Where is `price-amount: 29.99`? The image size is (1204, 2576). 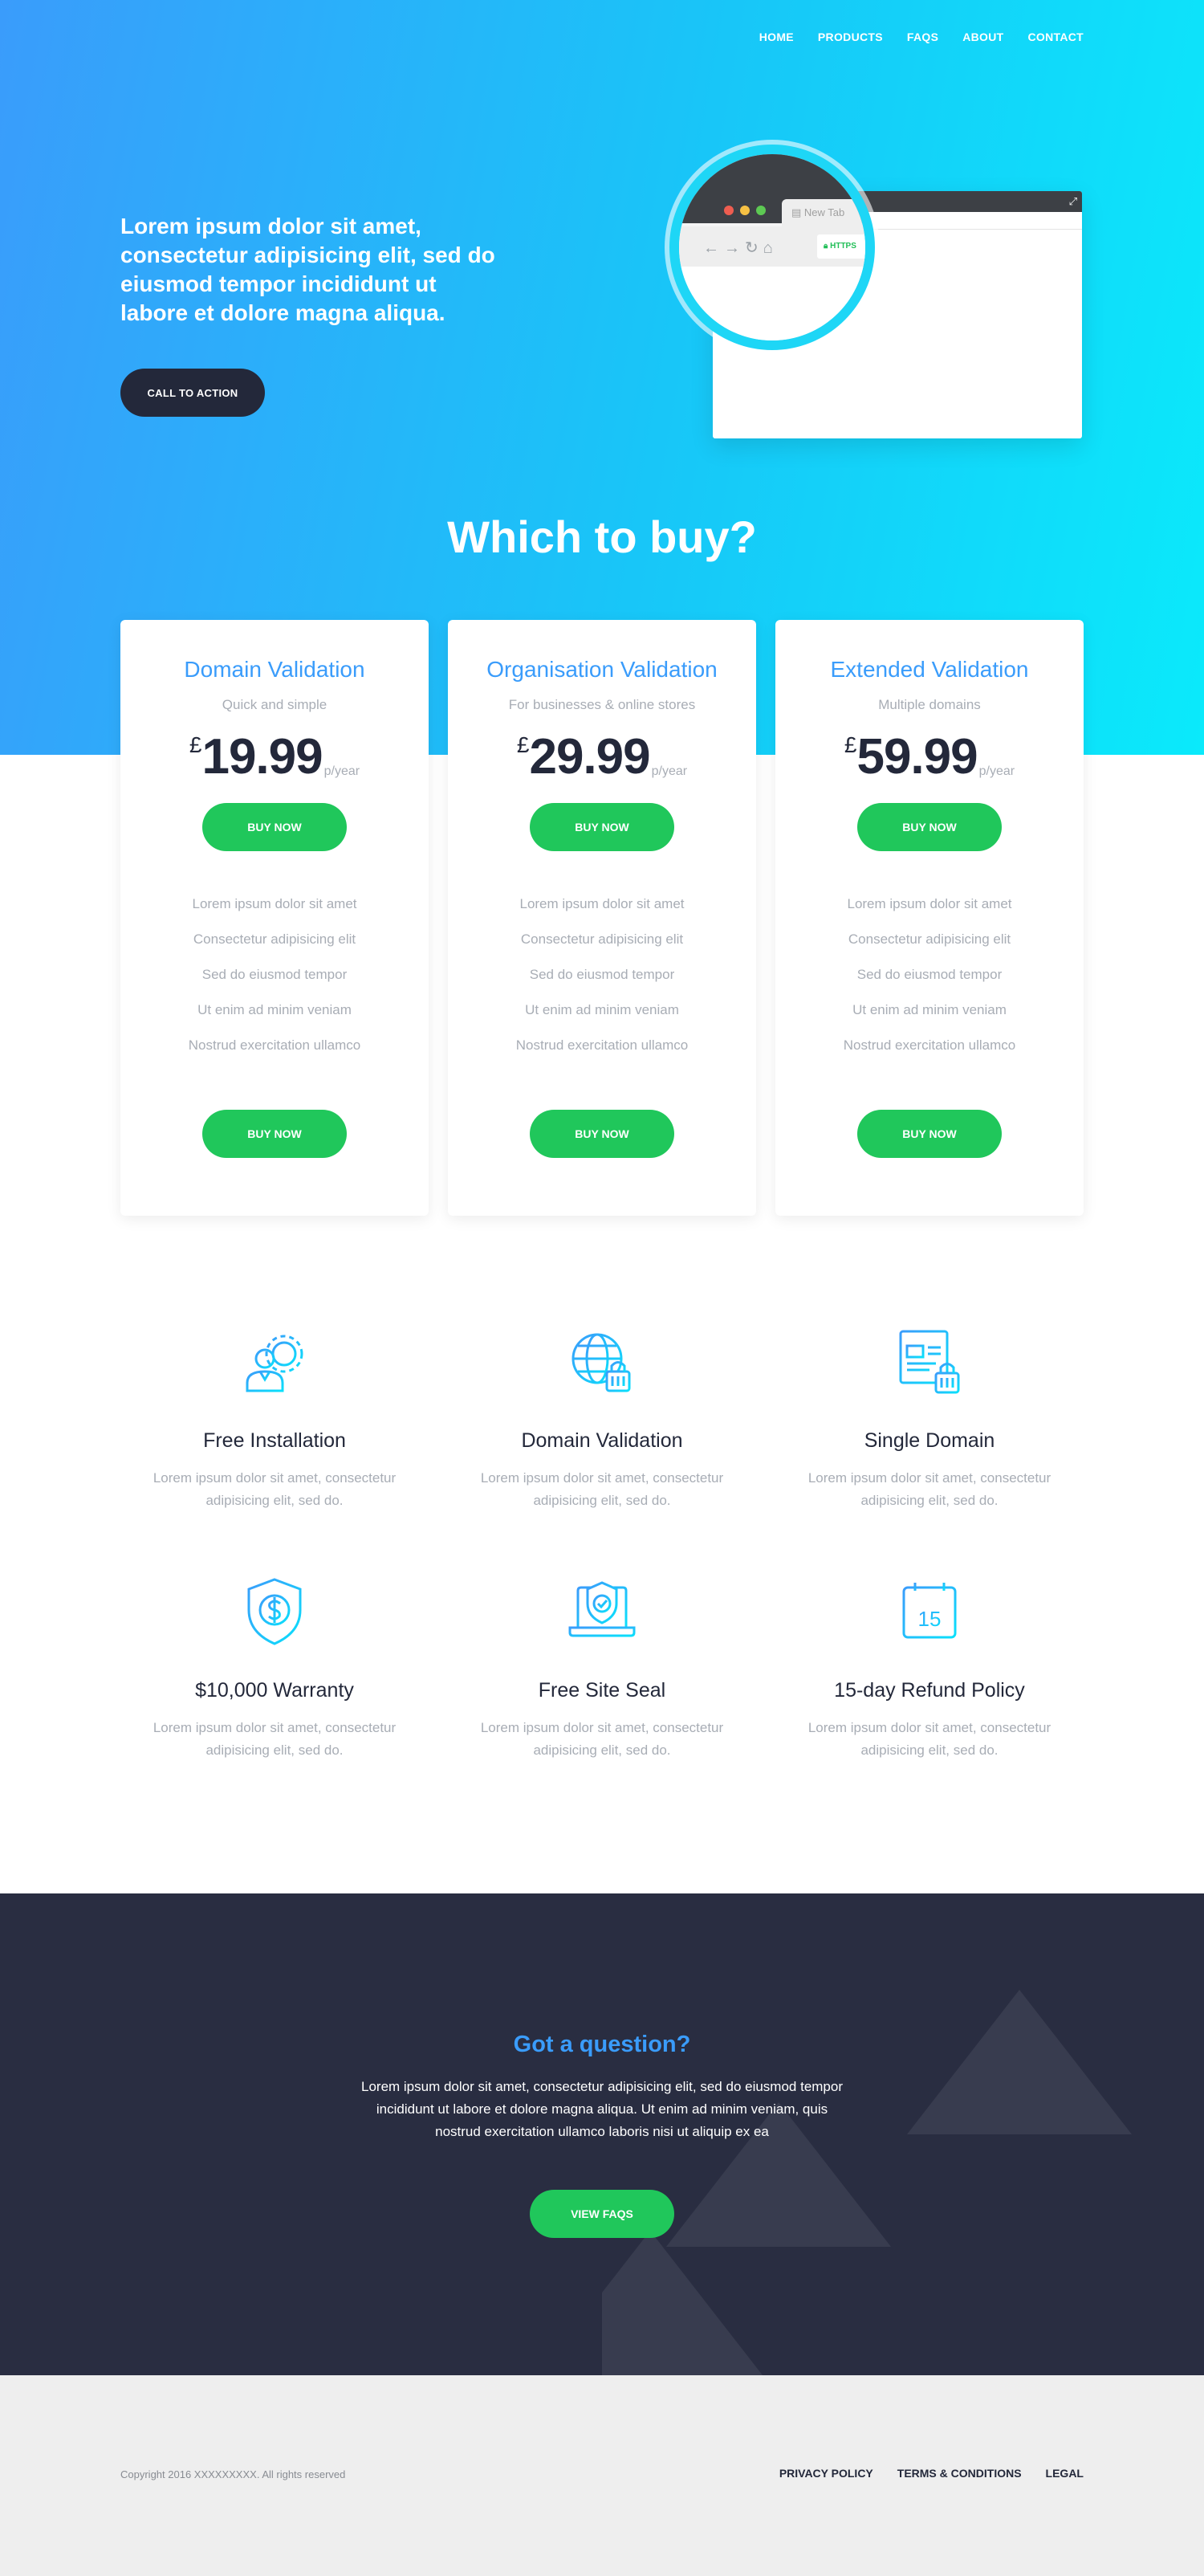 price-amount: 29.99 is located at coordinates (589, 757).